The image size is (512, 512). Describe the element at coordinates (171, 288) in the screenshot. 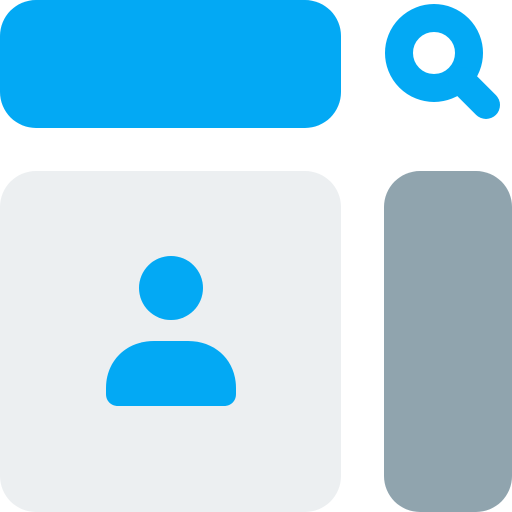

I see `user-icon-head` at that location.